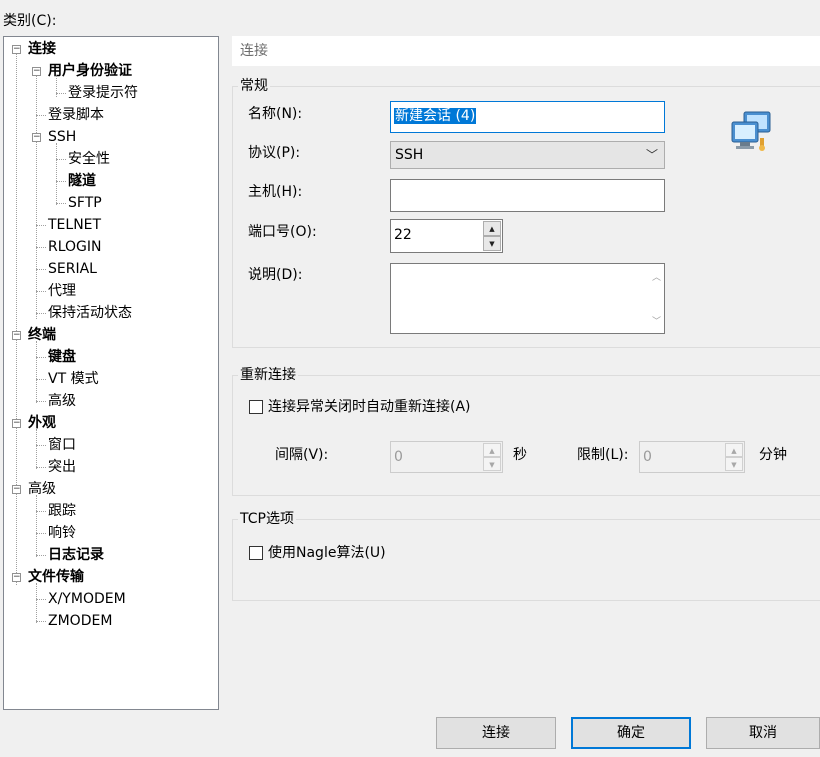 The image size is (820, 757). Describe the element at coordinates (275, 114) in the screenshot. I see `name-label: 名称(N):` at that location.